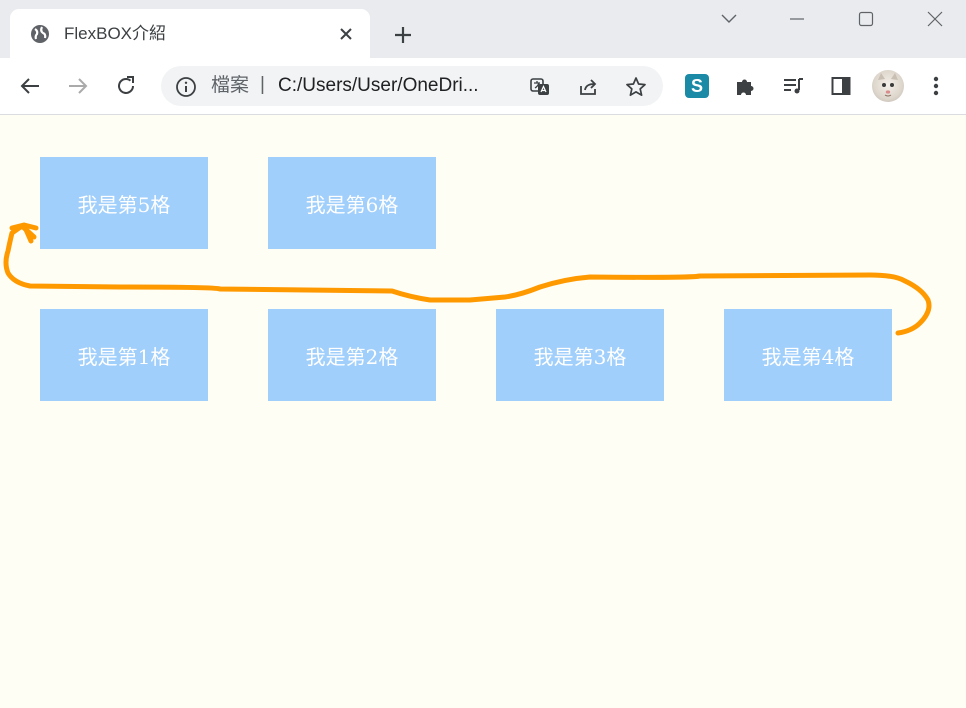  What do you see at coordinates (403, 35) in the screenshot?
I see `plus-icon` at bounding box center [403, 35].